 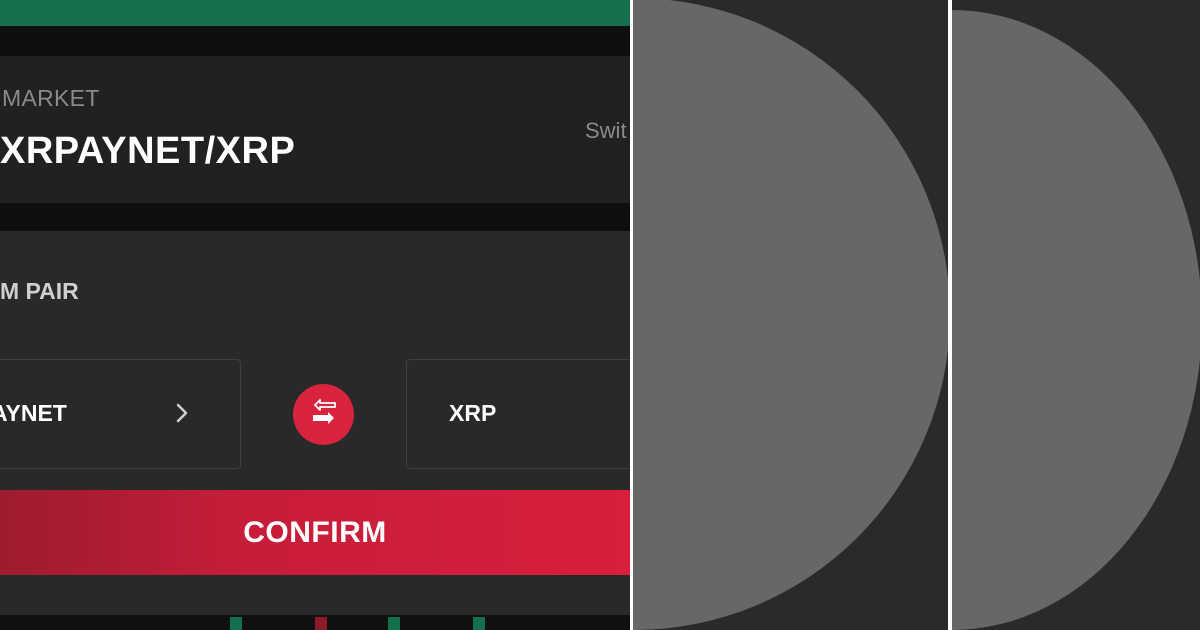 I want to click on to-token-select: XRP, so click(x=518, y=414).